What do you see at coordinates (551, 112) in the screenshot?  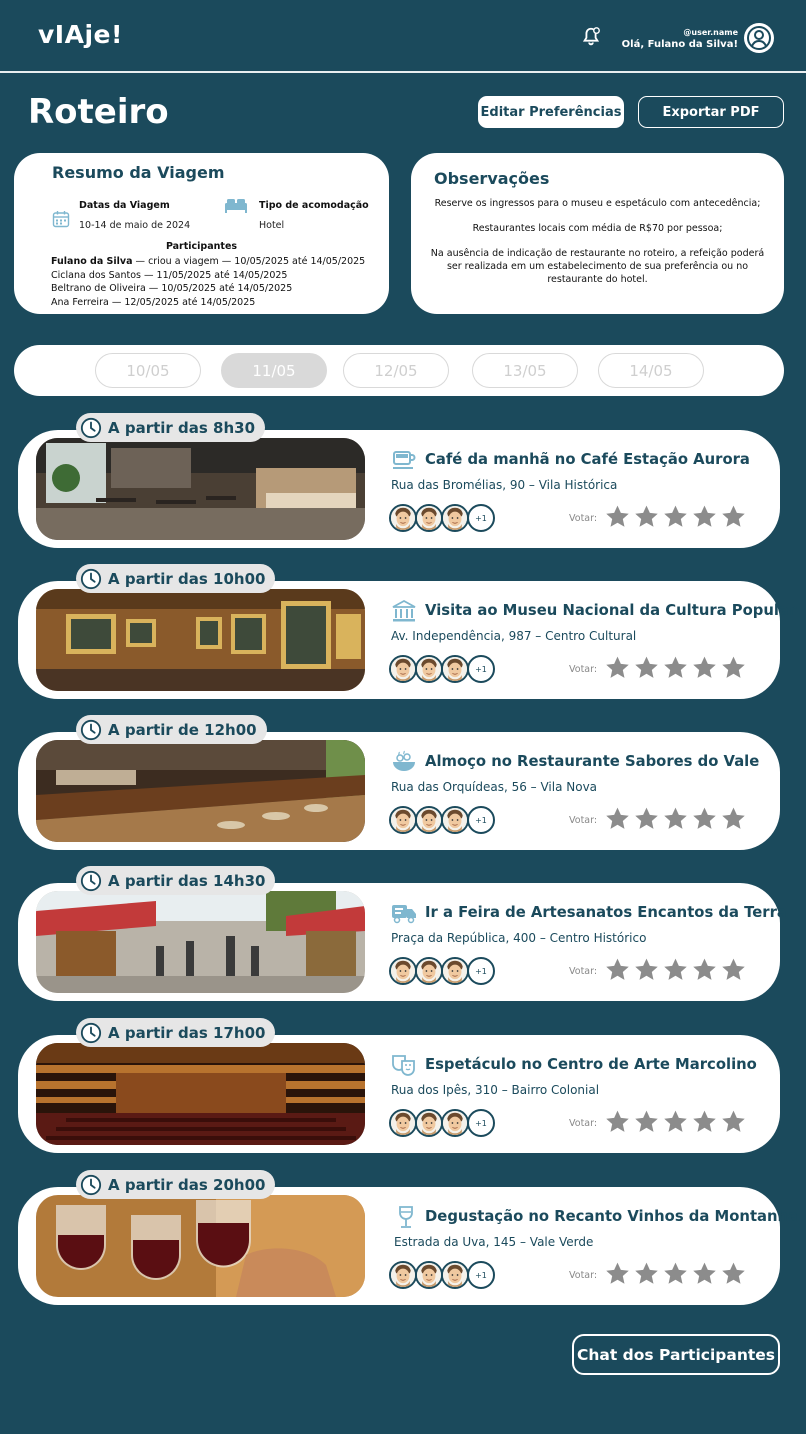 I see `edit-preferences-button: Editar Preferências` at bounding box center [551, 112].